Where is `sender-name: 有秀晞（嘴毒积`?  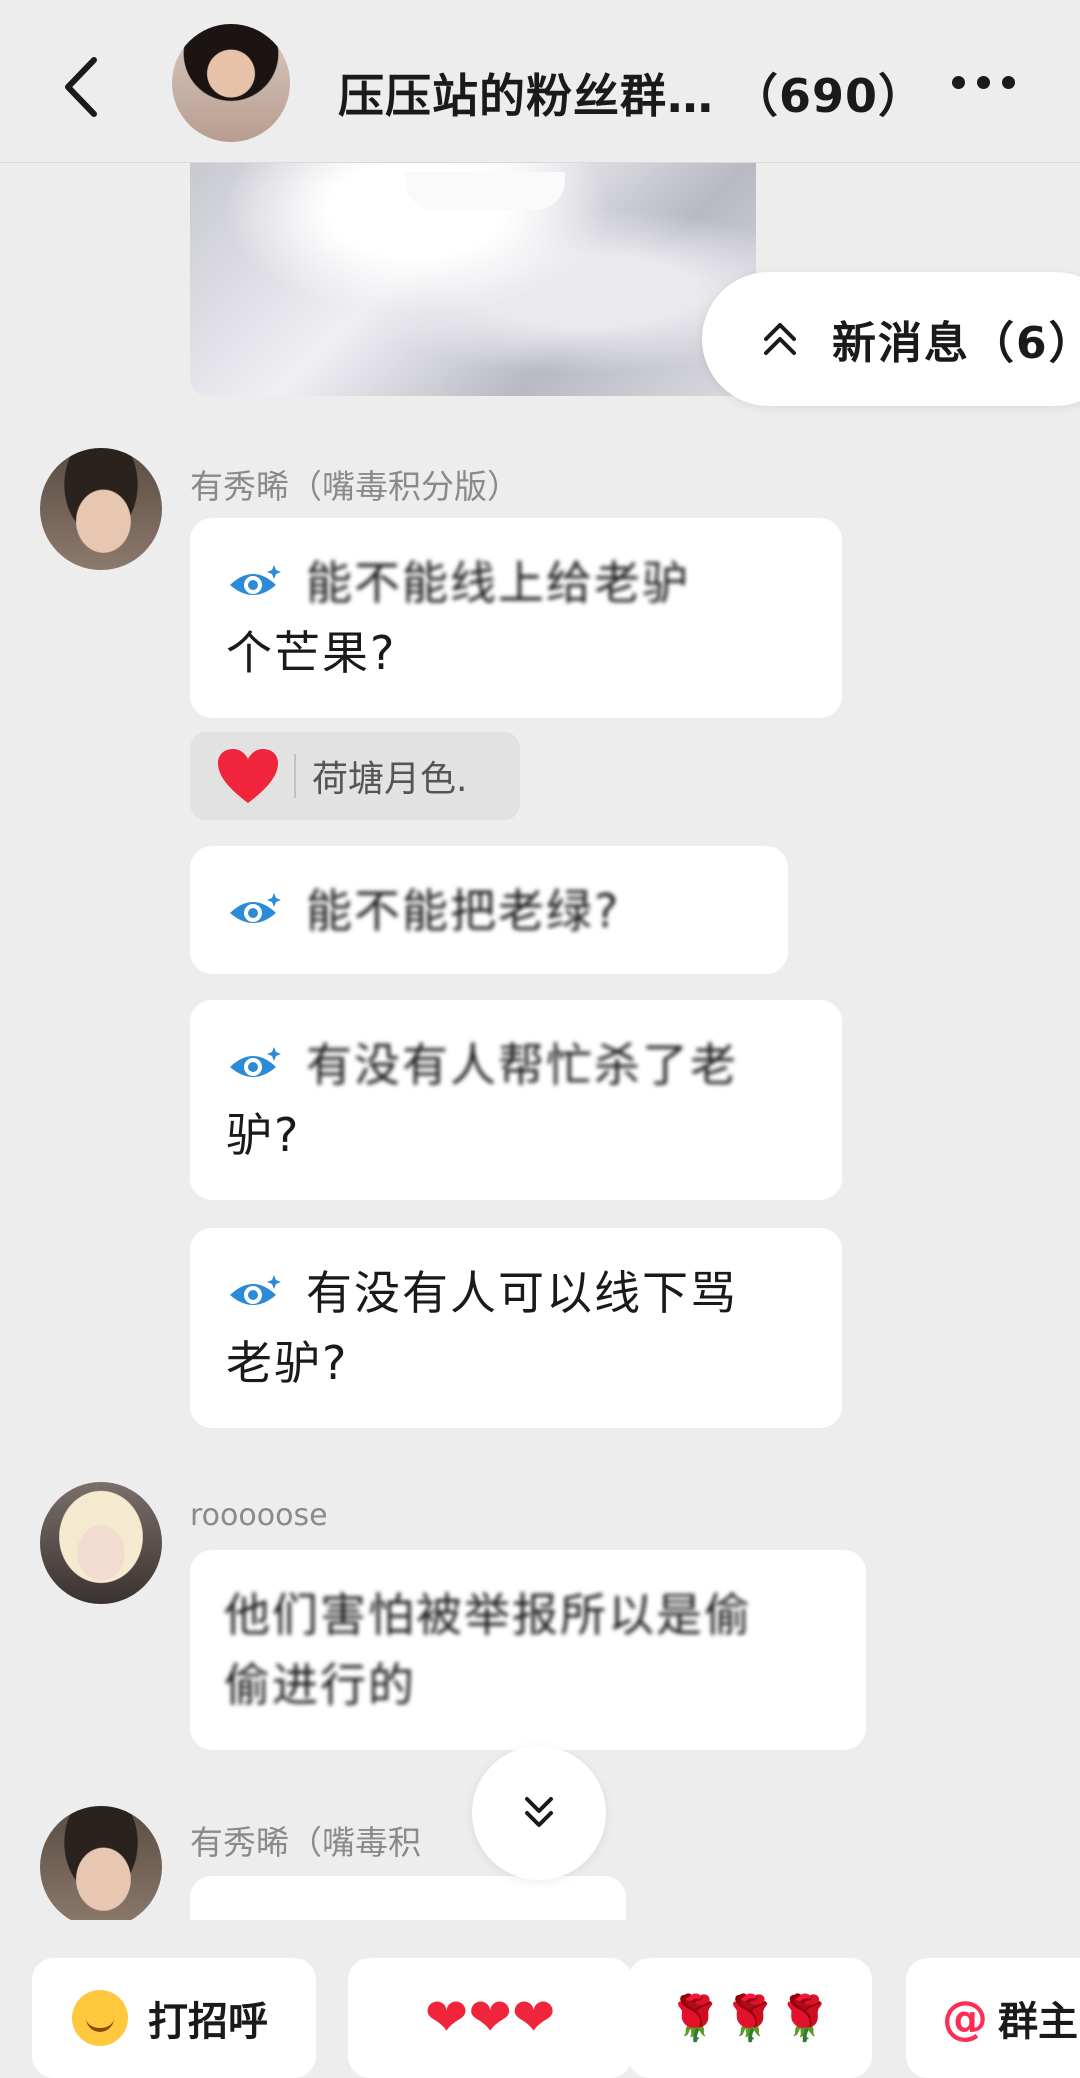
sender-name: 有秀晞（嘴毒积 is located at coordinates (305, 1842).